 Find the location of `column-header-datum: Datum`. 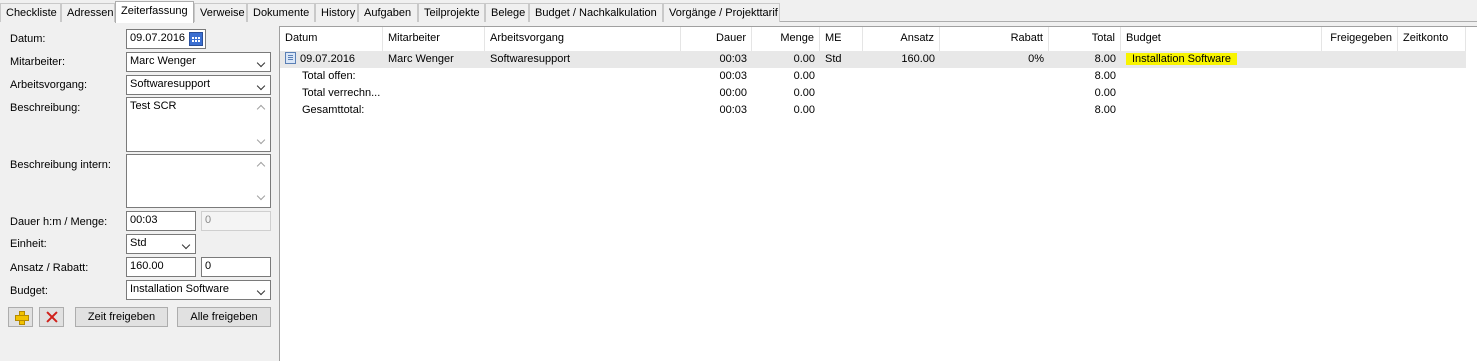

column-header-datum: Datum is located at coordinates (331, 39).